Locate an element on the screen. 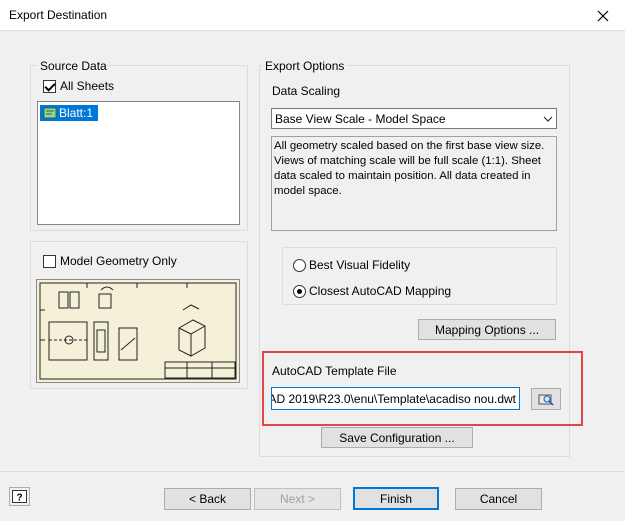  chevron-down-icon is located at coordinates (547, 118).